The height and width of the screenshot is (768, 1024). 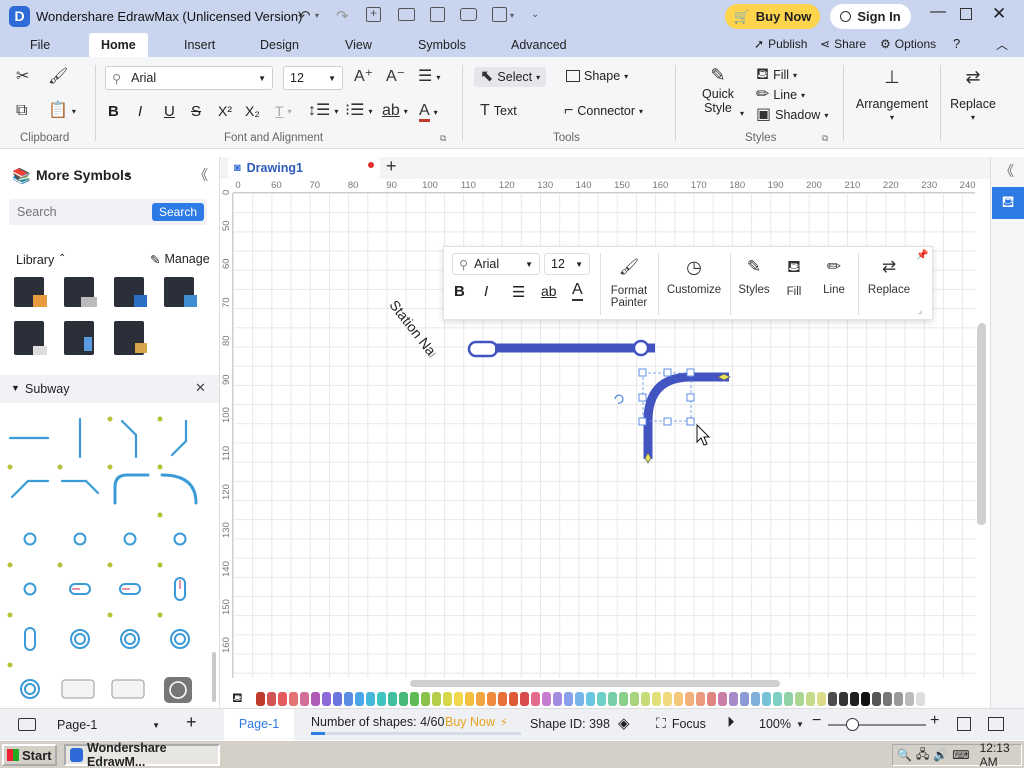 I want to click on close-button: ✕, so click(x=999, y=14).